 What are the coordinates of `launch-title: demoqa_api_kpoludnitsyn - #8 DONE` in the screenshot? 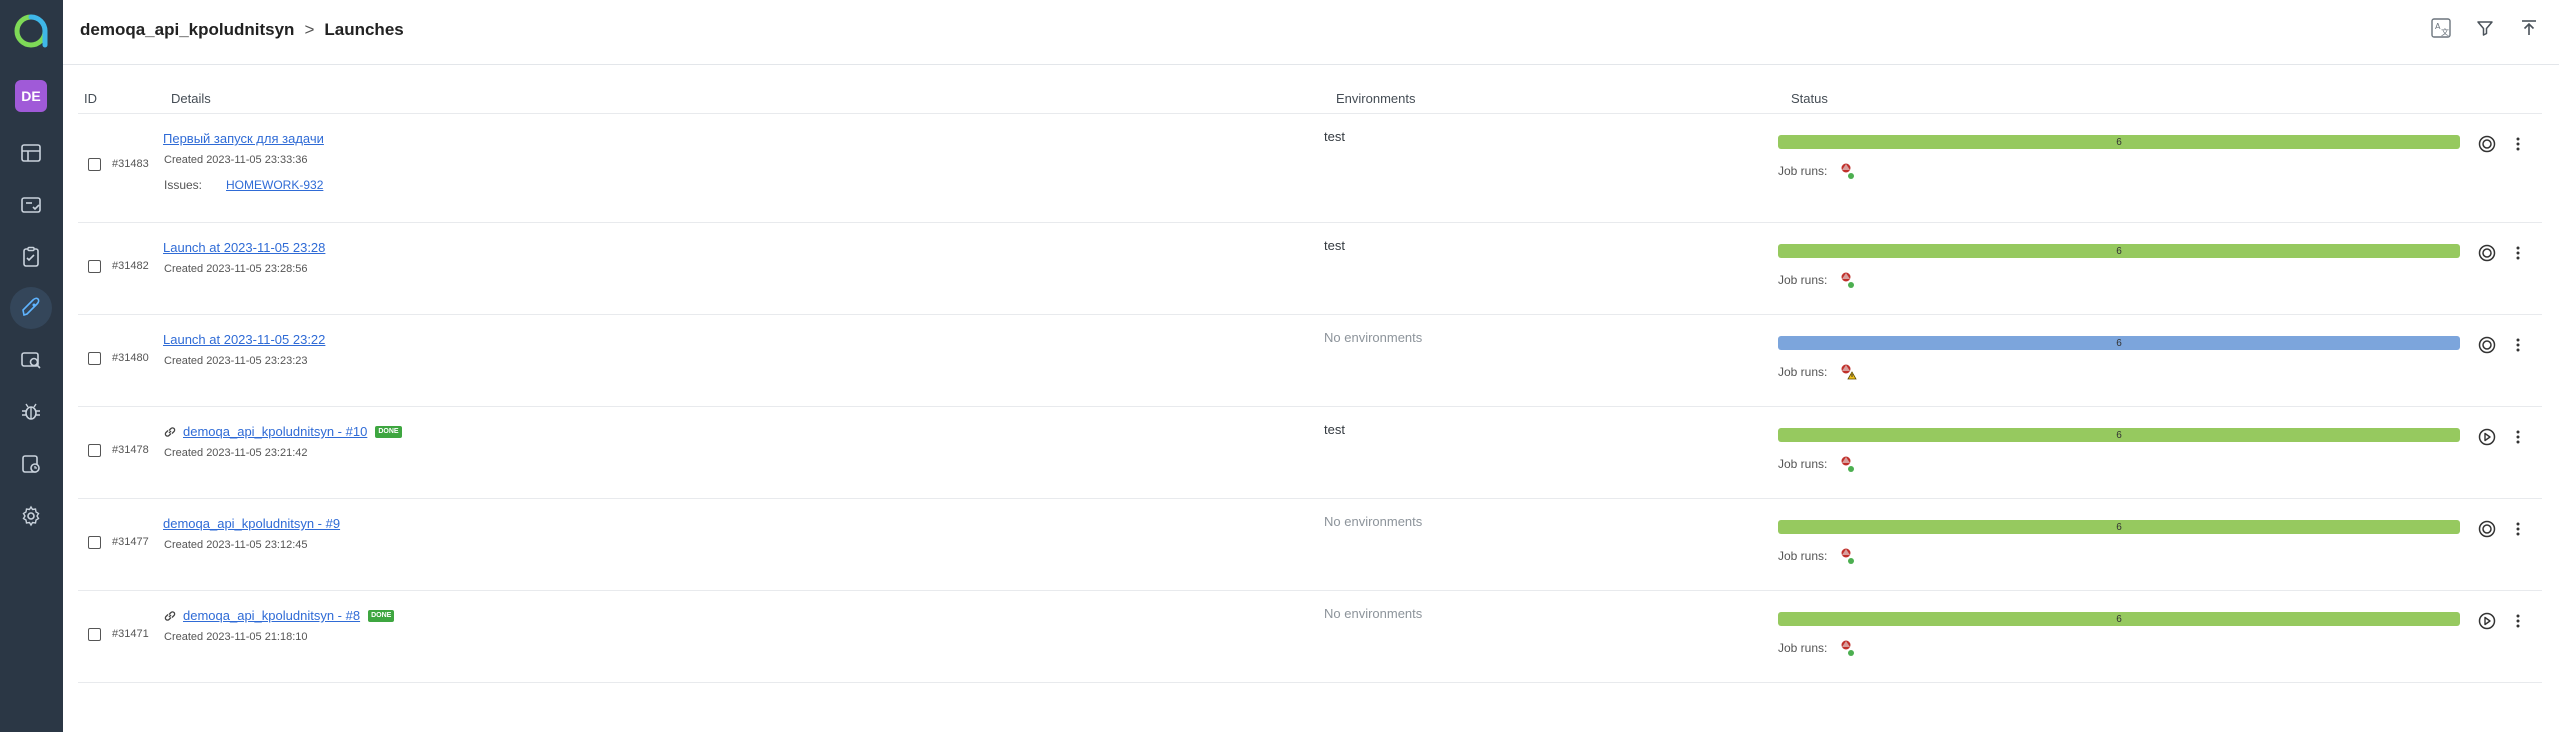 It's located at (279, 615).